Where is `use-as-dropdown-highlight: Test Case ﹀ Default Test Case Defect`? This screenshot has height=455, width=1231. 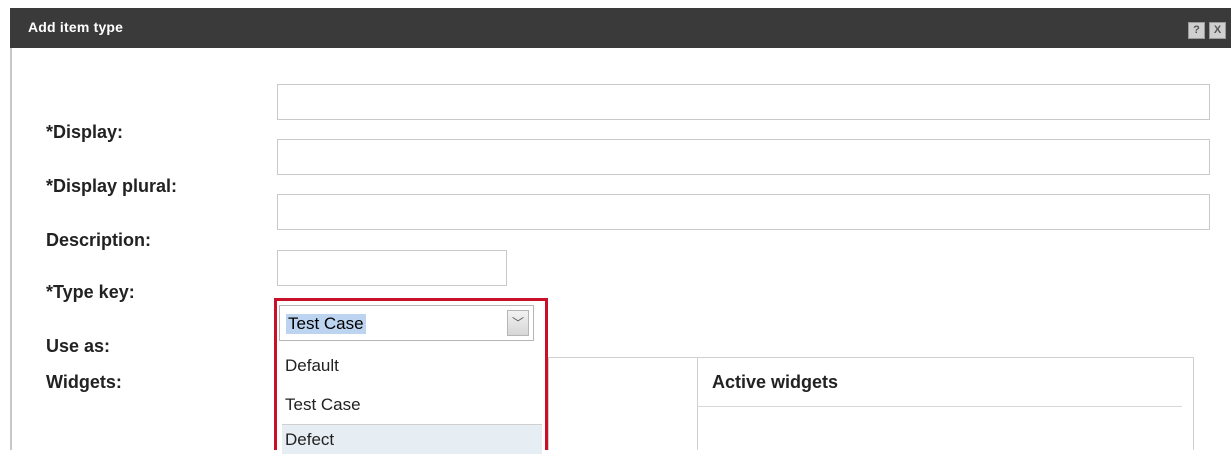 use-as-dropdown-highlight: Test Case ﹀ Default Test Case Defect is located at coordinates (411, 376).